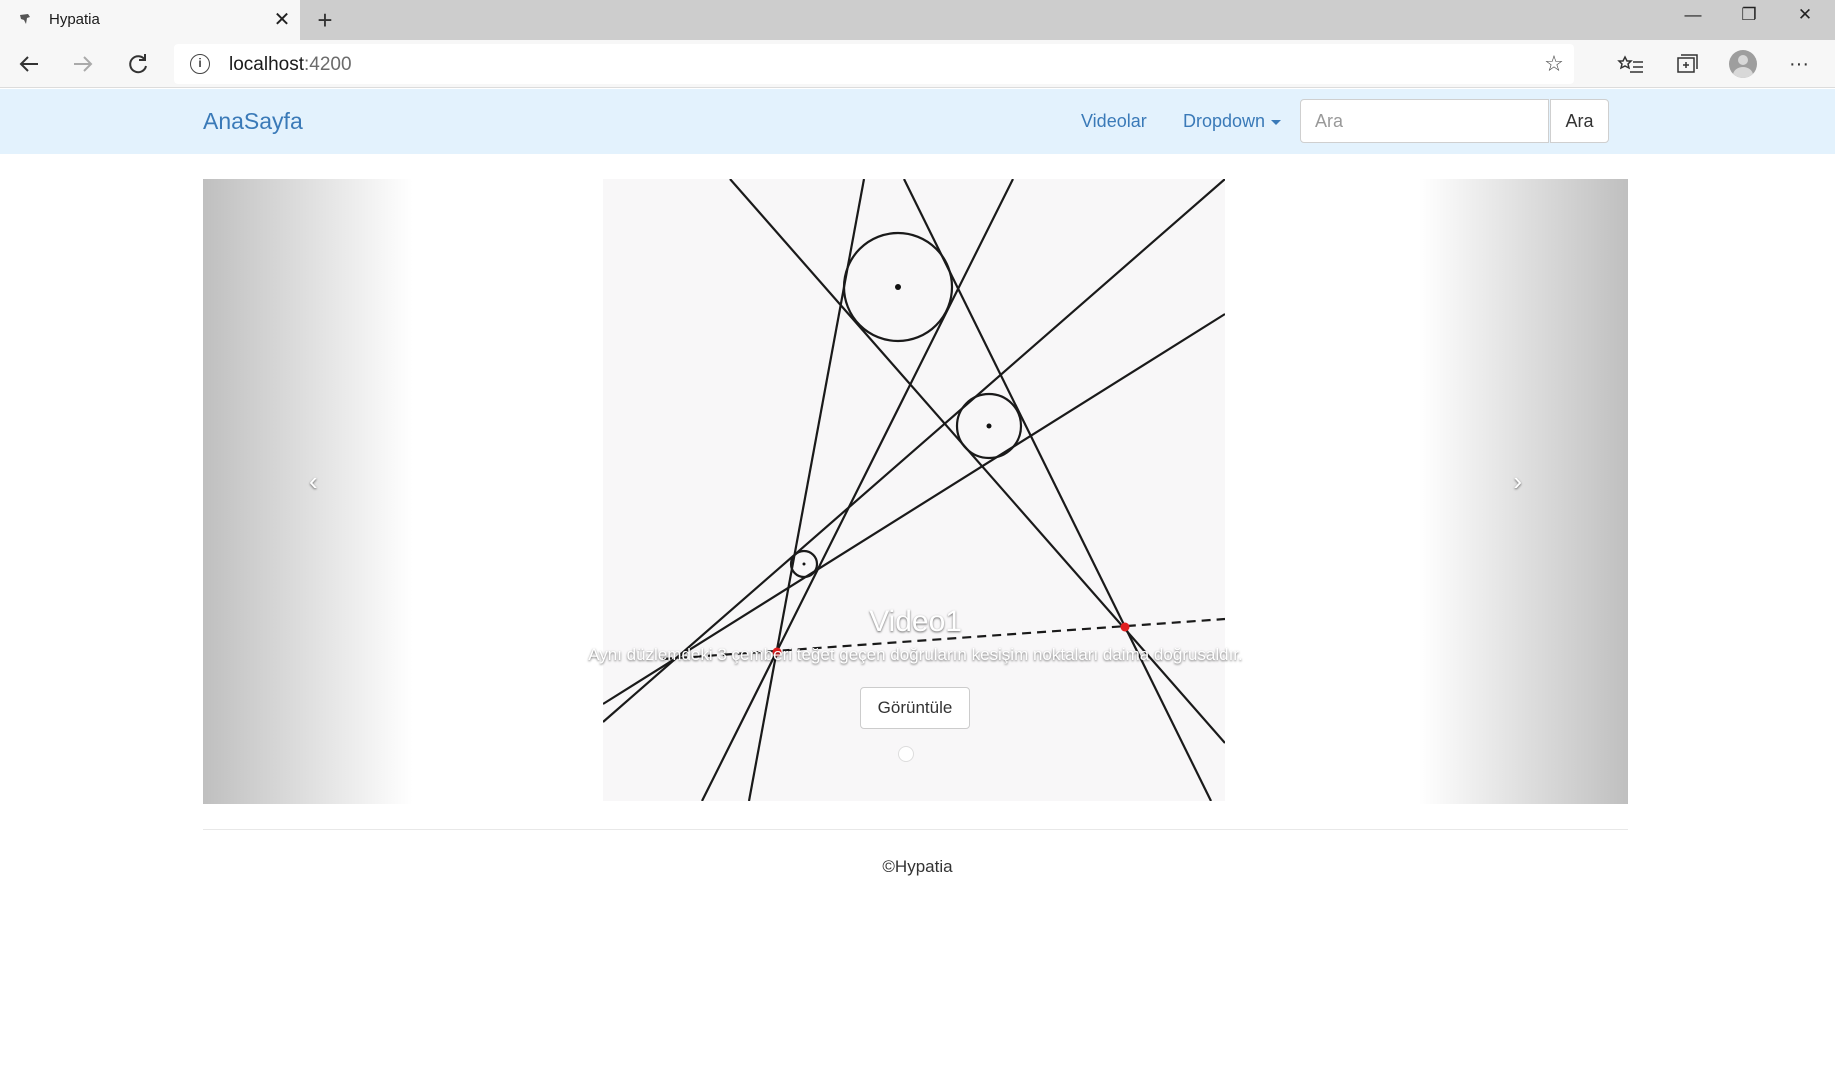 The width and height of the screenshot is (1835, 1080). Describe the element at coordinates (917, 866) in the screenshot. I see `footer-text: ©Hypatia` at that location.